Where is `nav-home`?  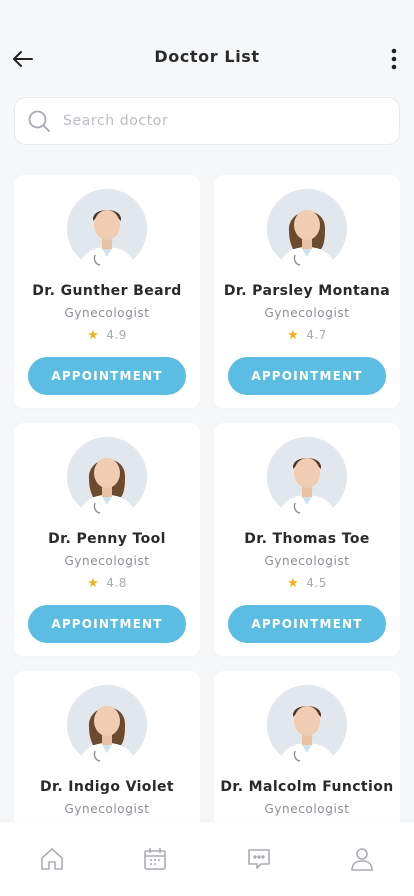
nav-home is located at coordinates (52, 861).